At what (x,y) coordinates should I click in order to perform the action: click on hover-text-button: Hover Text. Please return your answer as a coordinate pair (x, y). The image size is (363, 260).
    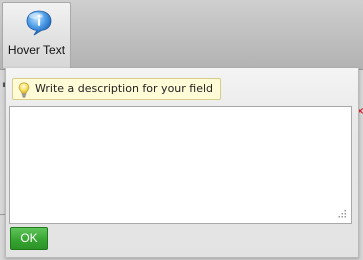
    Looking at the image, I should click on (36, 35).